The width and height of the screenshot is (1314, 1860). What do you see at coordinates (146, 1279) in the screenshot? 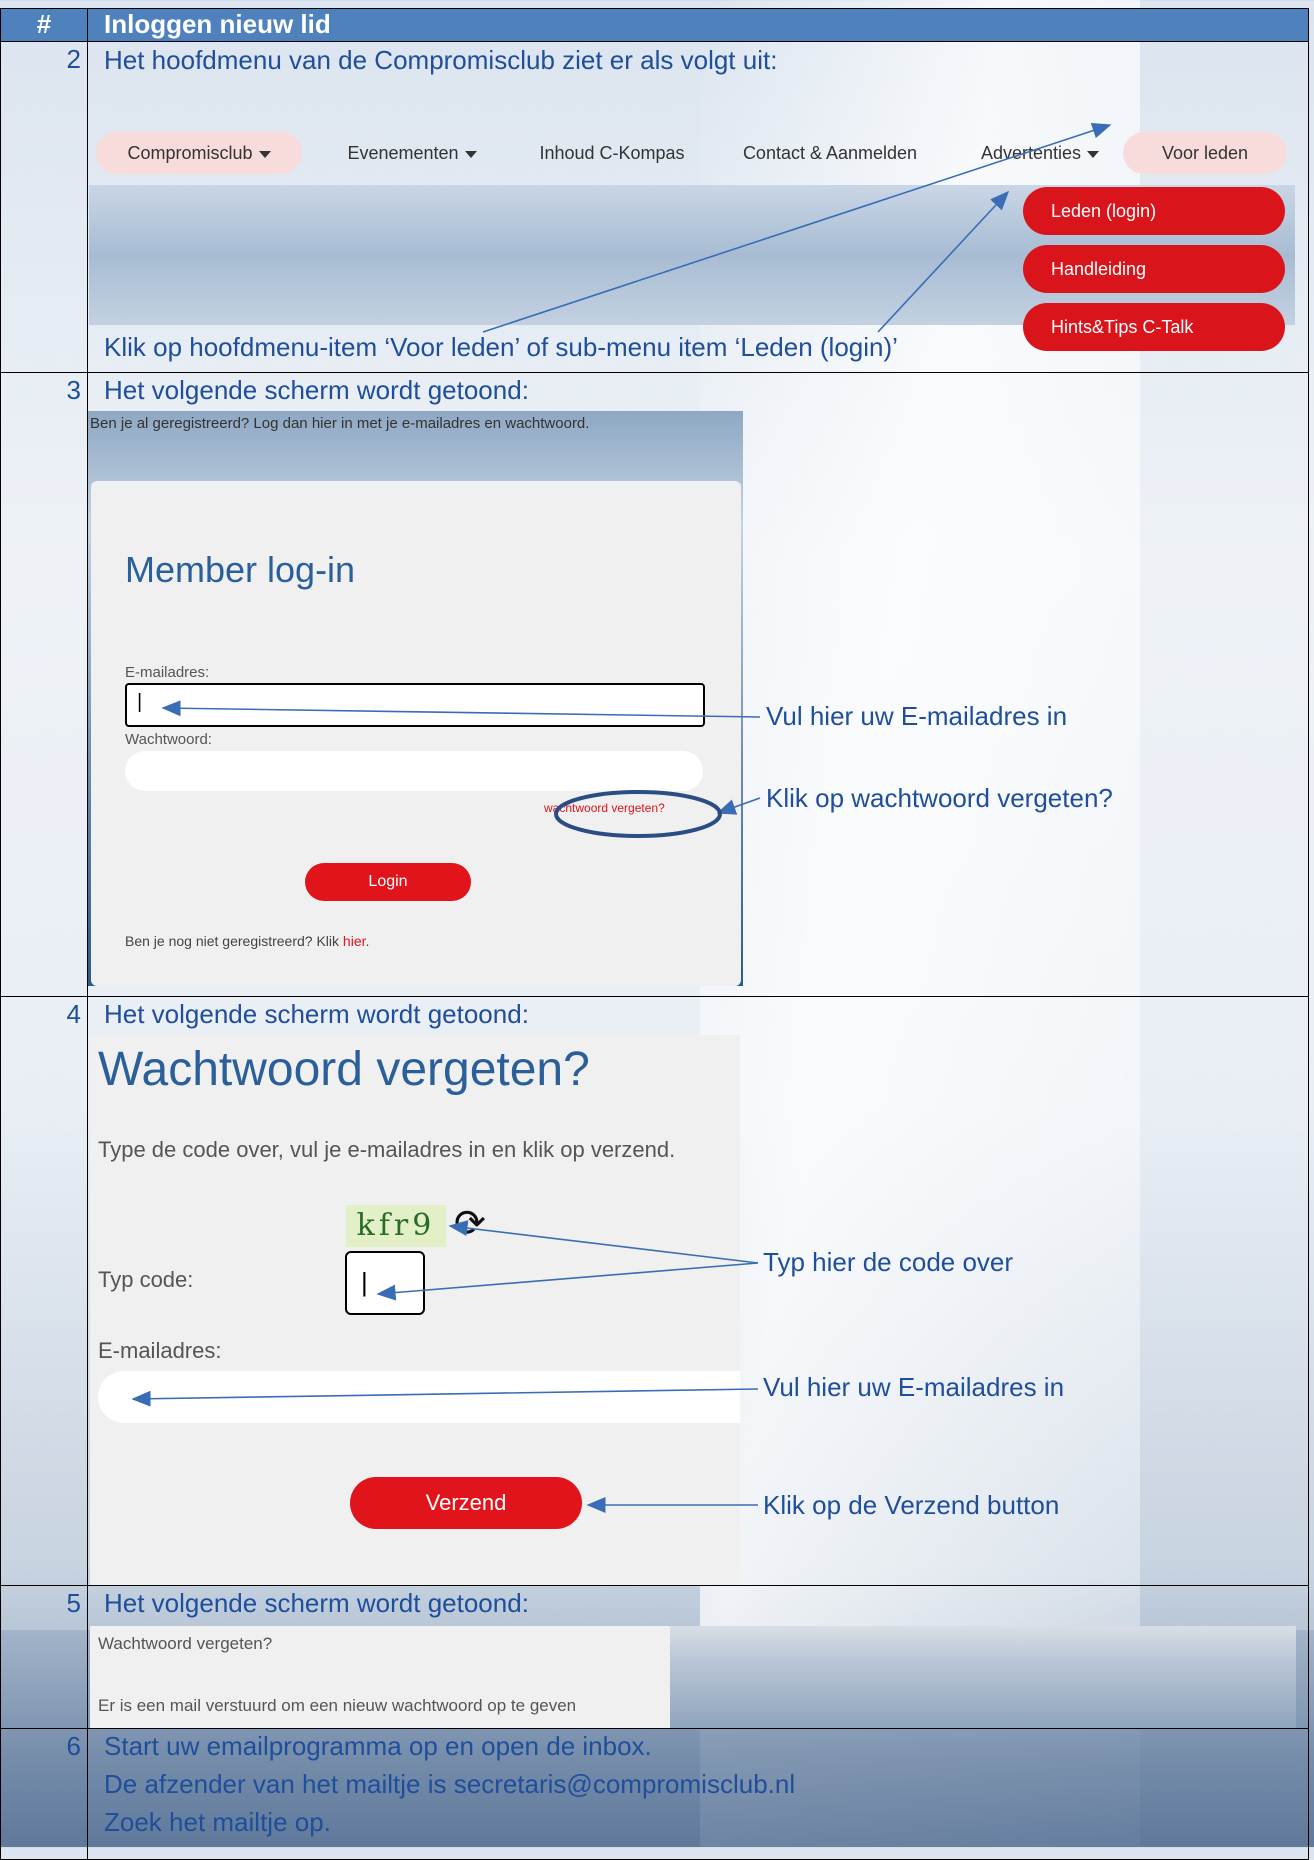
I see `code-label: Typ code:` at bounding box center [146, 1279].